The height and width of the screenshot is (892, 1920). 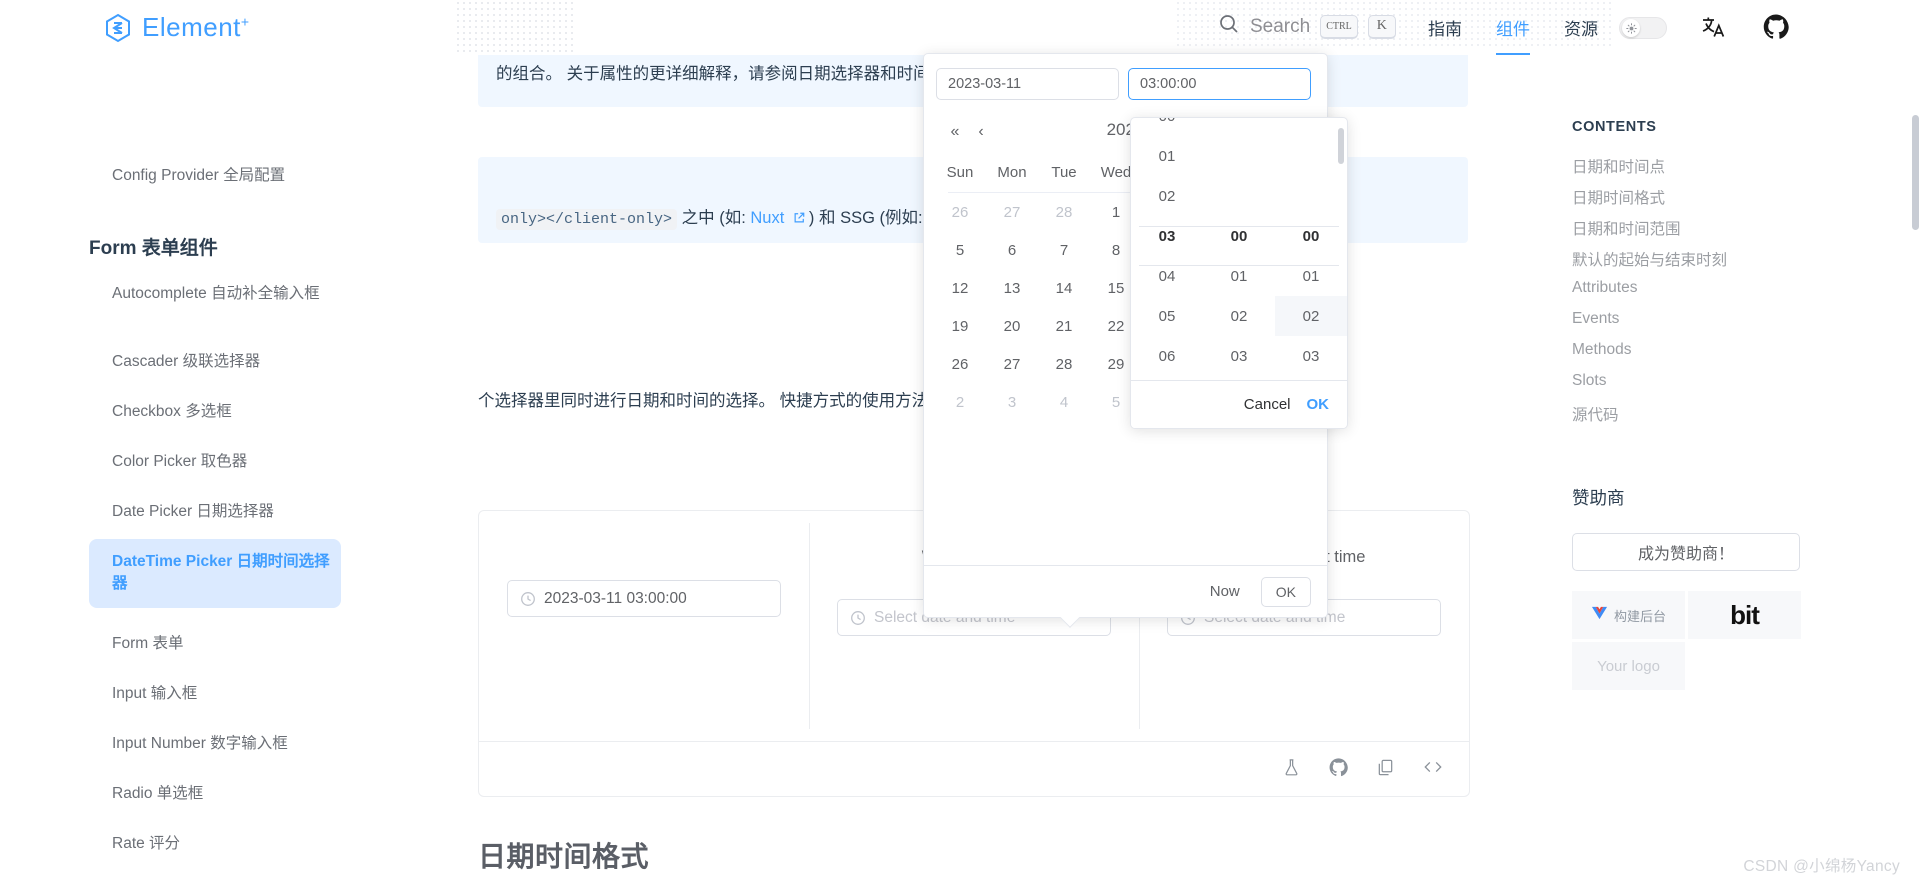 What do you see at coordinates (232, 412) in the screenshot?
I see `sidebar-item-checkbox: Checkbox 多选框` at bounding box center [232, 412].